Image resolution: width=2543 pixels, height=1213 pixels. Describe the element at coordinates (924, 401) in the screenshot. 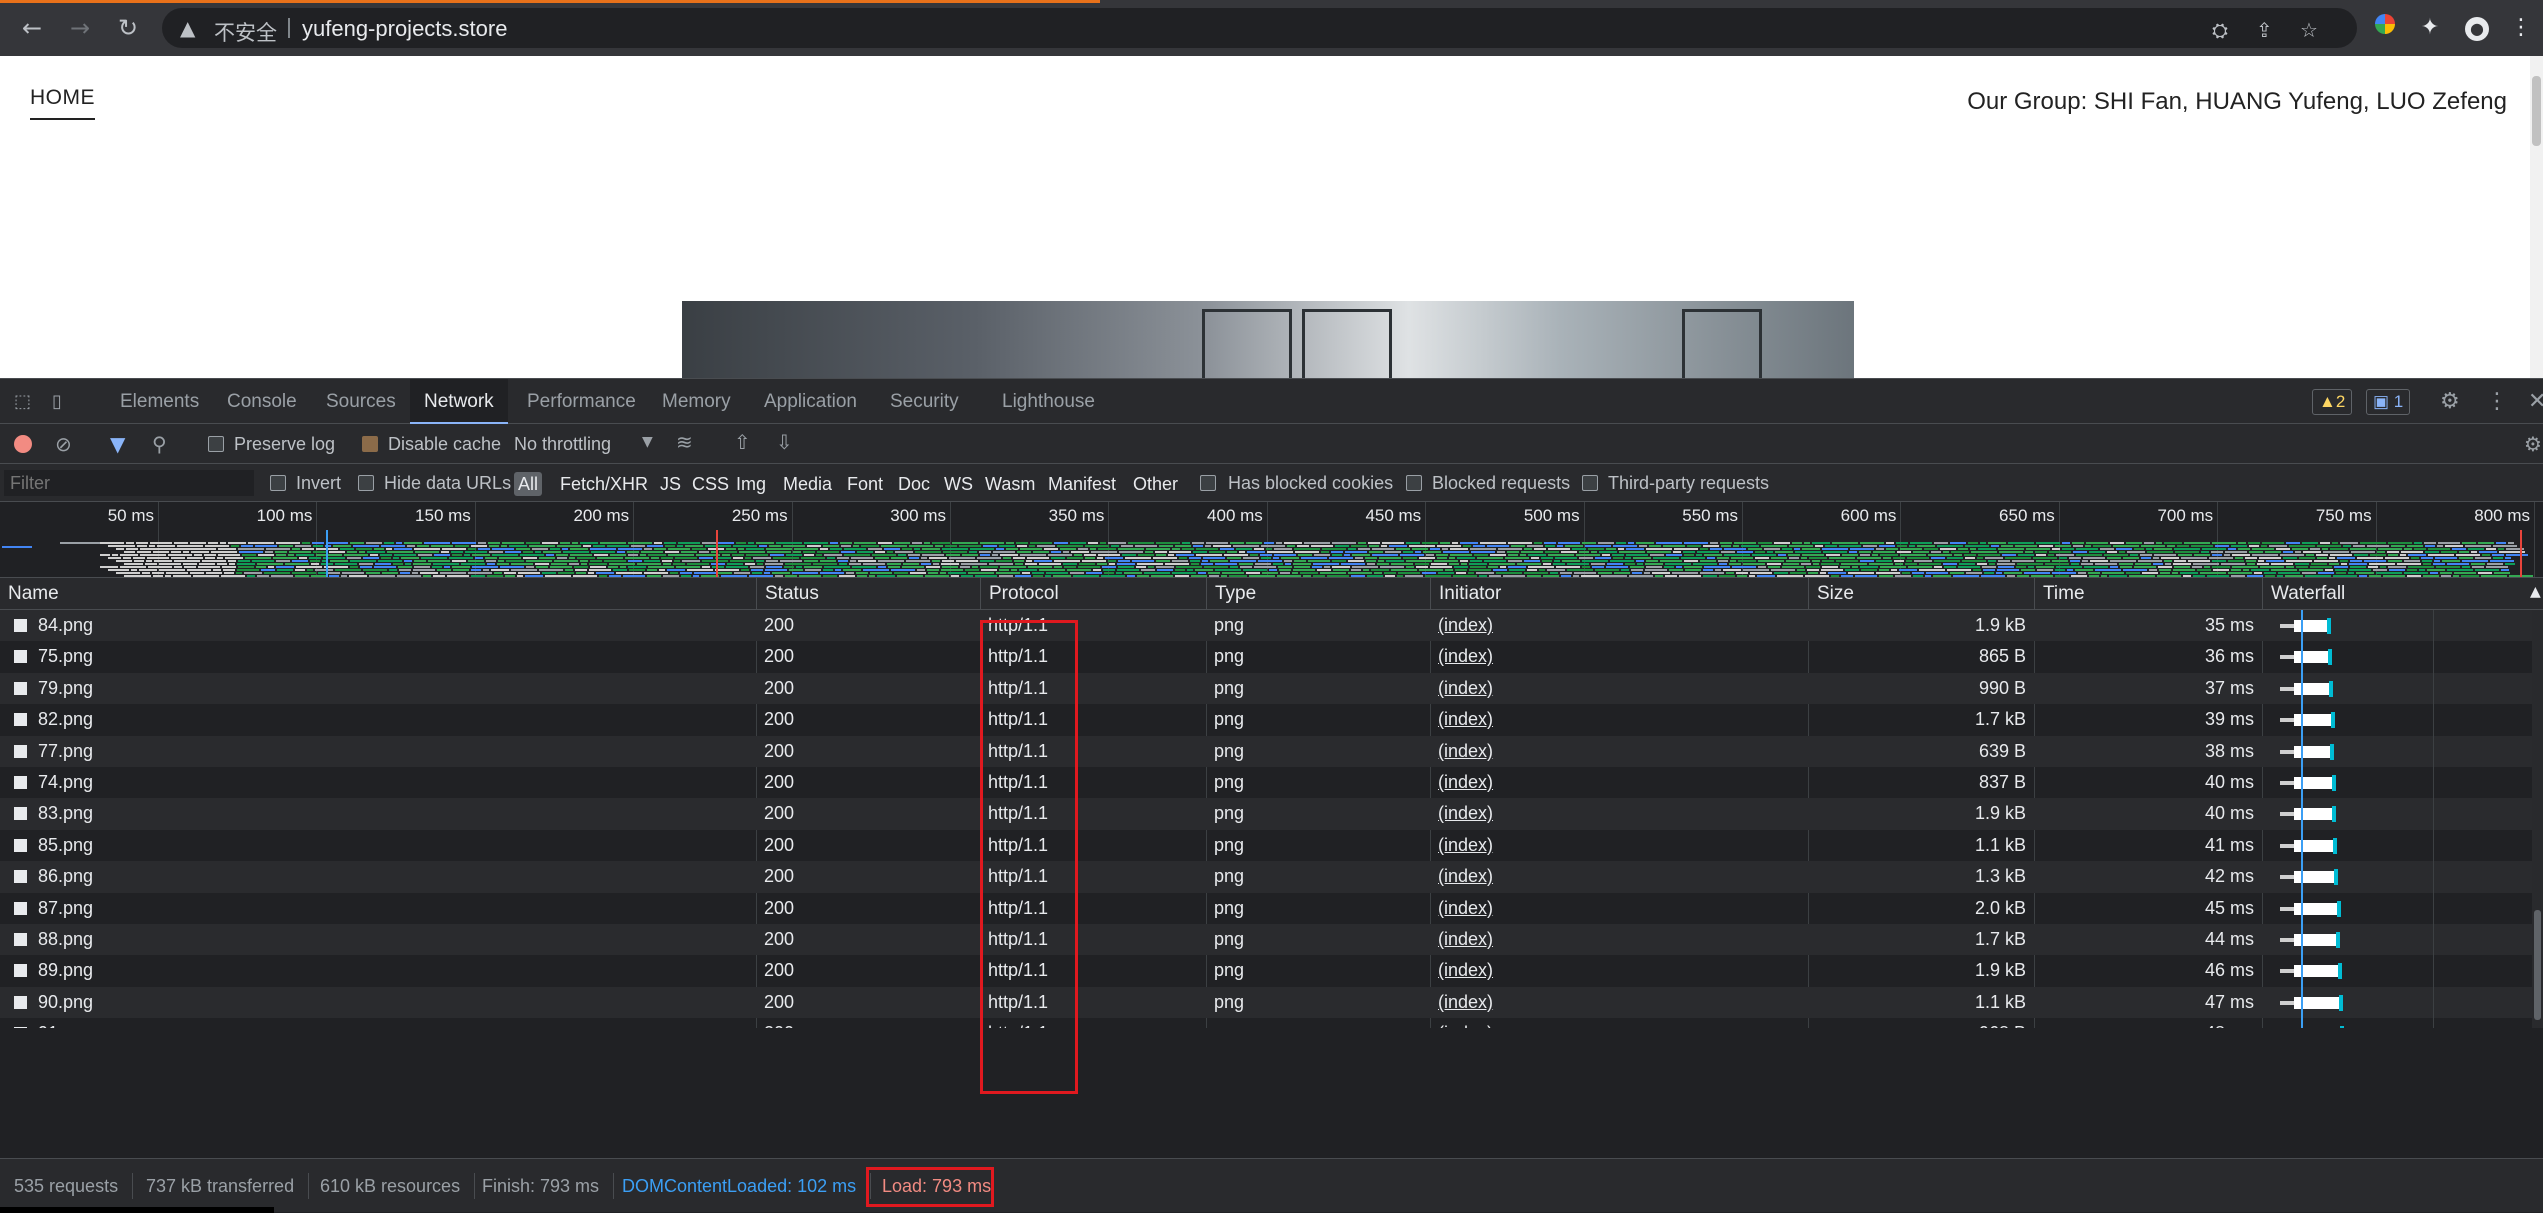

I see `tab-security: Security` at that location.